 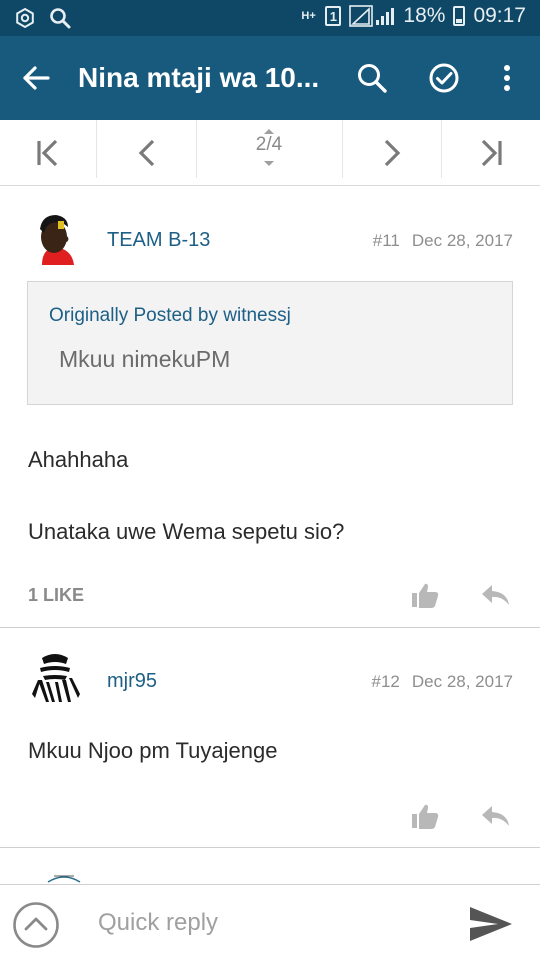 I want to click on quote-header: Originally Posted by witnessj, so click(x=170, y=316).